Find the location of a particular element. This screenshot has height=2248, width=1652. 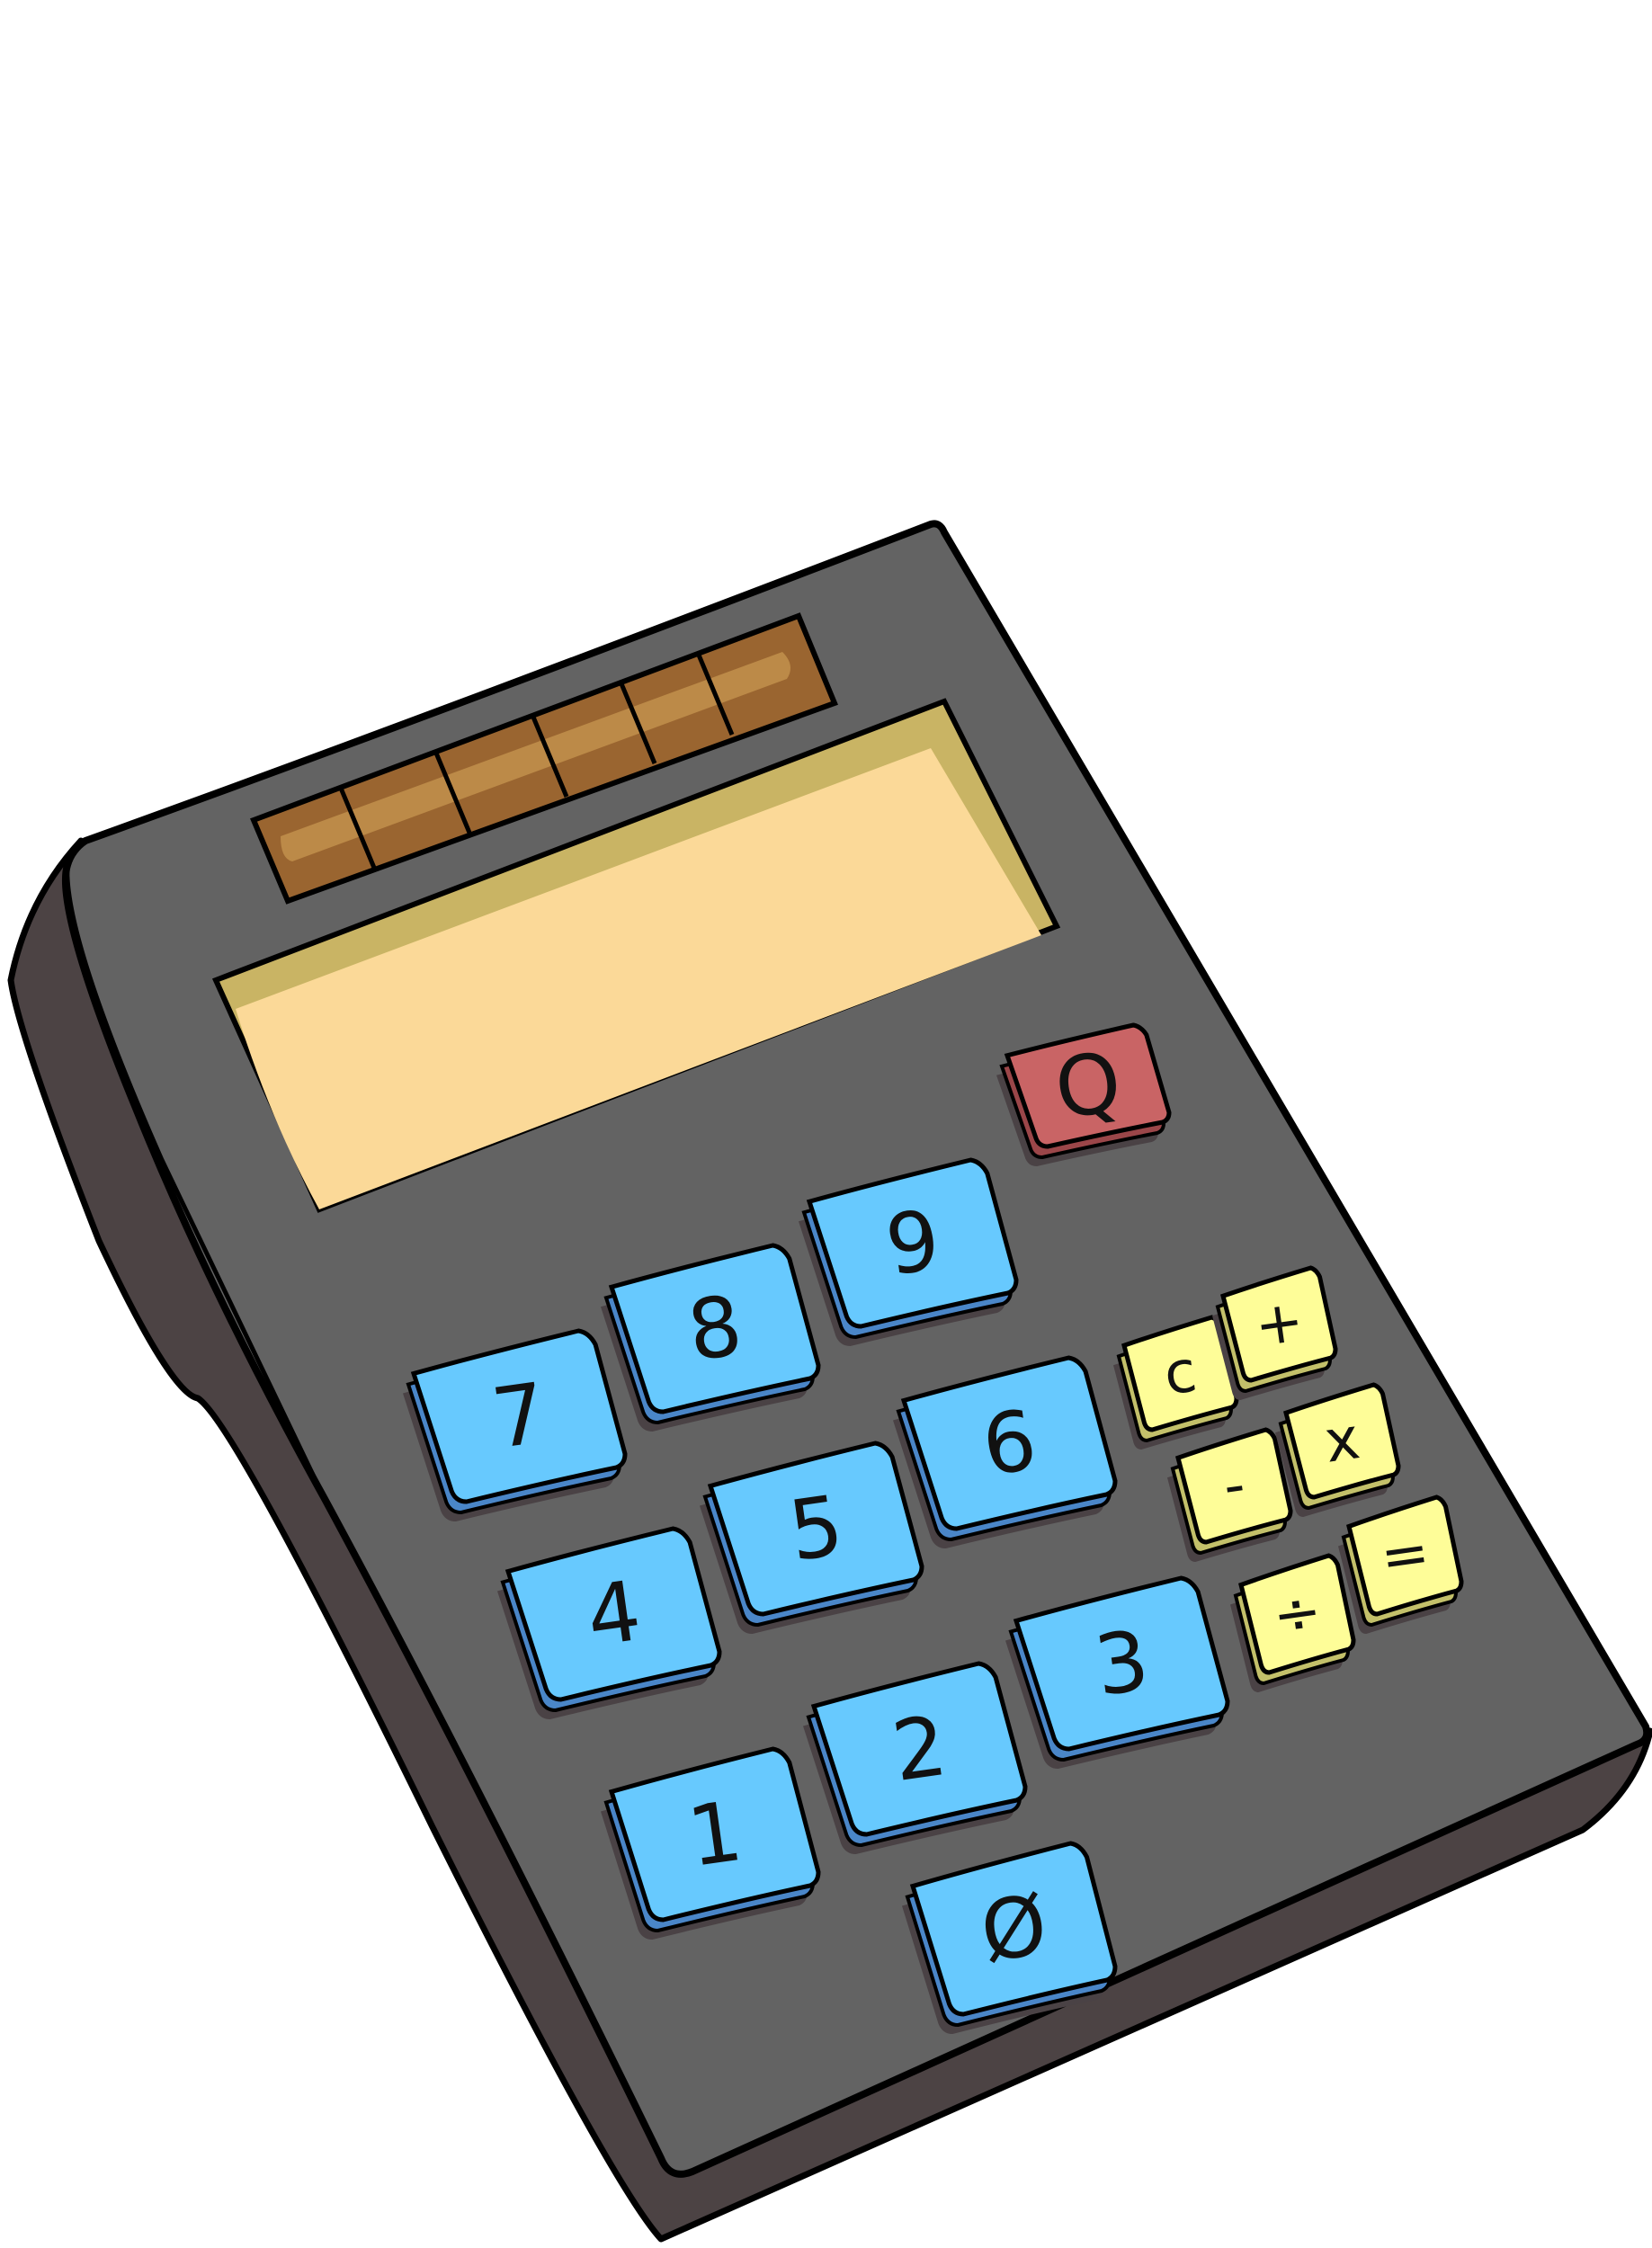

key-label: Q is located at coordinates (1088, 1085).